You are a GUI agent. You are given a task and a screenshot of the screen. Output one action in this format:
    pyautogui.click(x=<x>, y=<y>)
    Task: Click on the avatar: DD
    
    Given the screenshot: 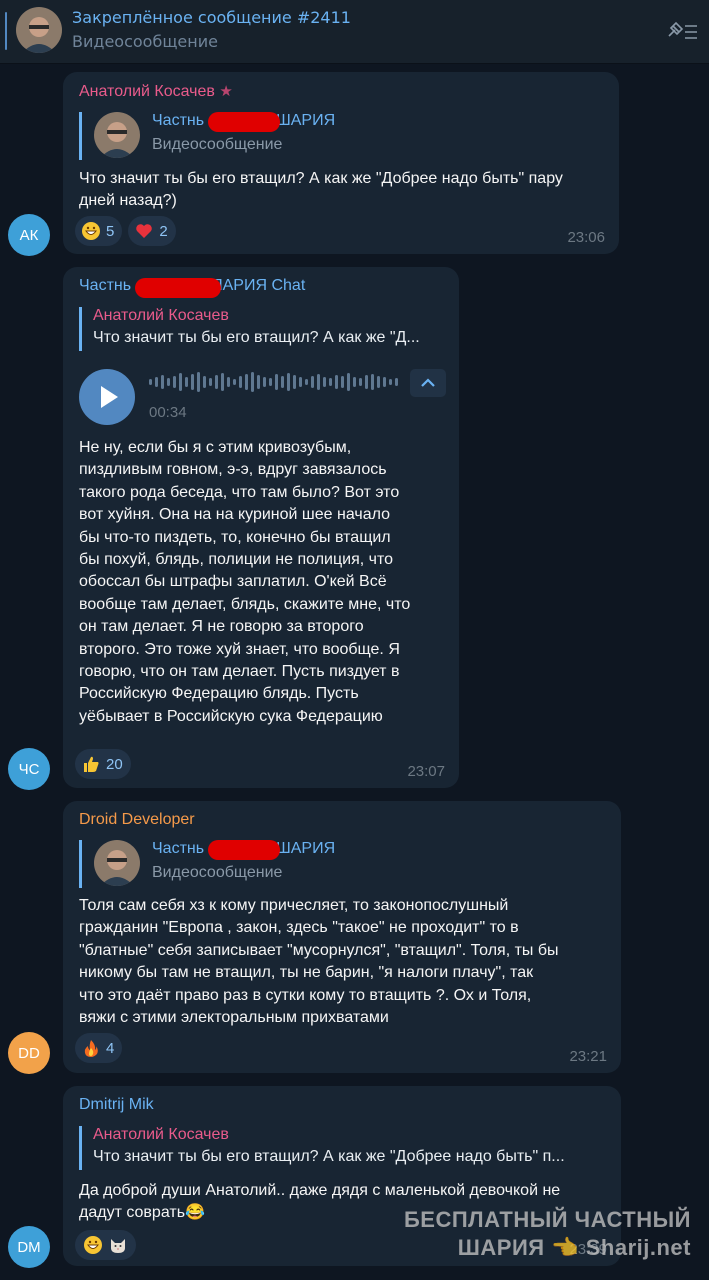 What is the action you would take?
    pyautogui.click(x=29, y=1053)
    